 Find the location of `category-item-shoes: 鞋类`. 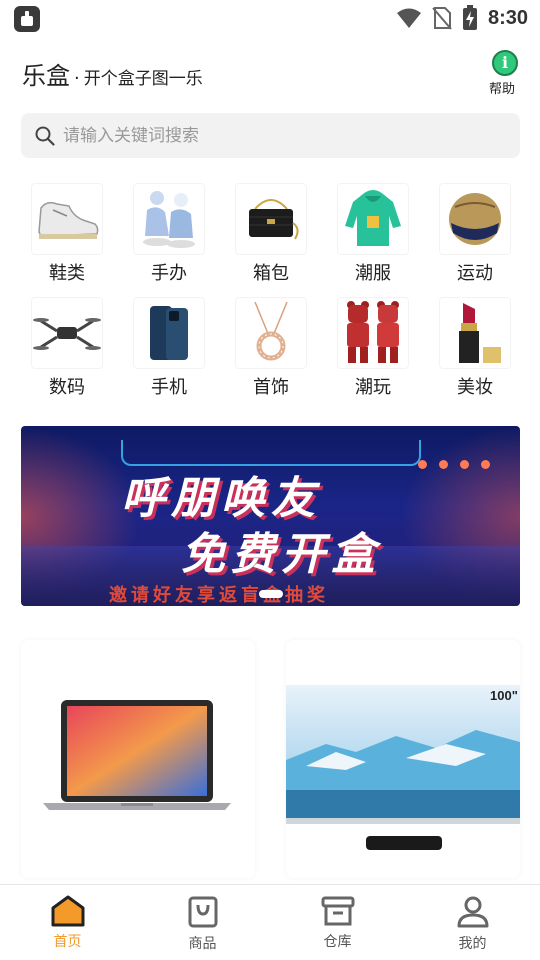

category-item-shoes: 鞋类 is located at coordinates (67, 235).